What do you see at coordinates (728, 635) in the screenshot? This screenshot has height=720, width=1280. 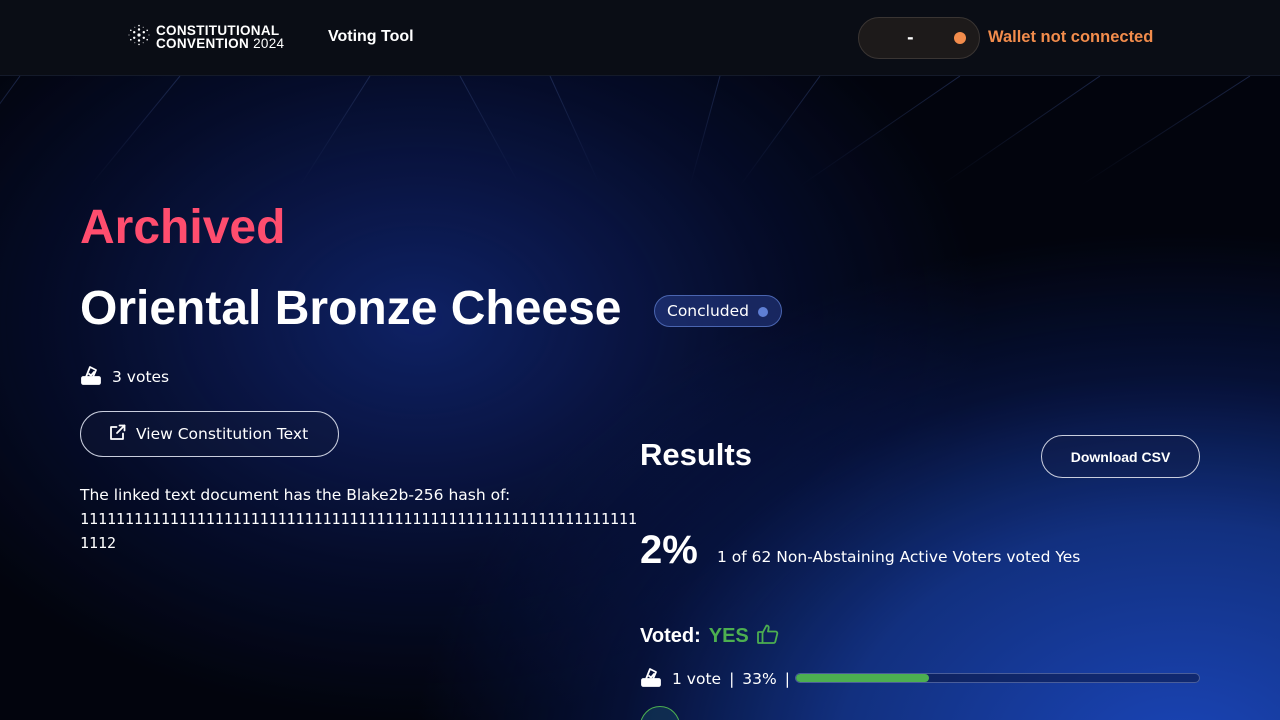 I see `voted-value: YES` at bounding box center [728, 635].